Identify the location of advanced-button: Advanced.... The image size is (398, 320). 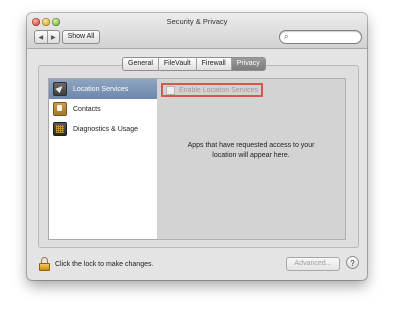
(313, 264).